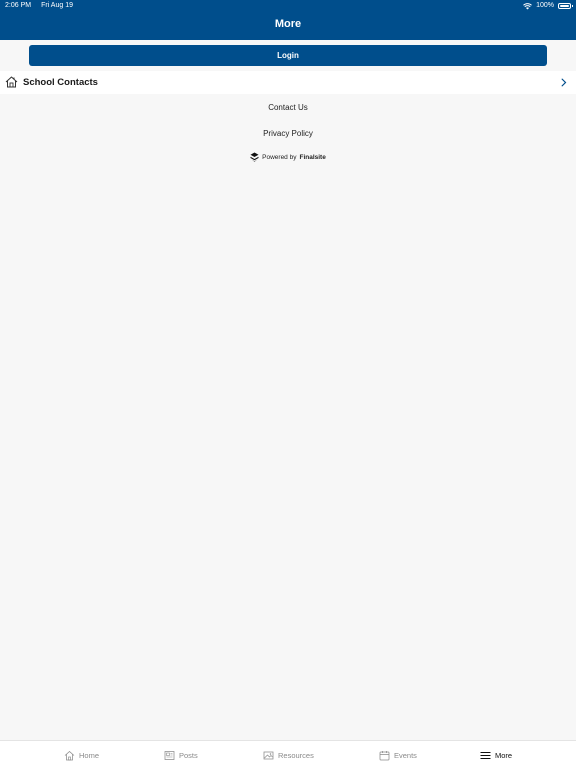 The width and height of the screenshot is (576, 768). Describe the element at coordinates (296, 755) in the screenshot. I see `tab-resources-label: Resources` at that location.